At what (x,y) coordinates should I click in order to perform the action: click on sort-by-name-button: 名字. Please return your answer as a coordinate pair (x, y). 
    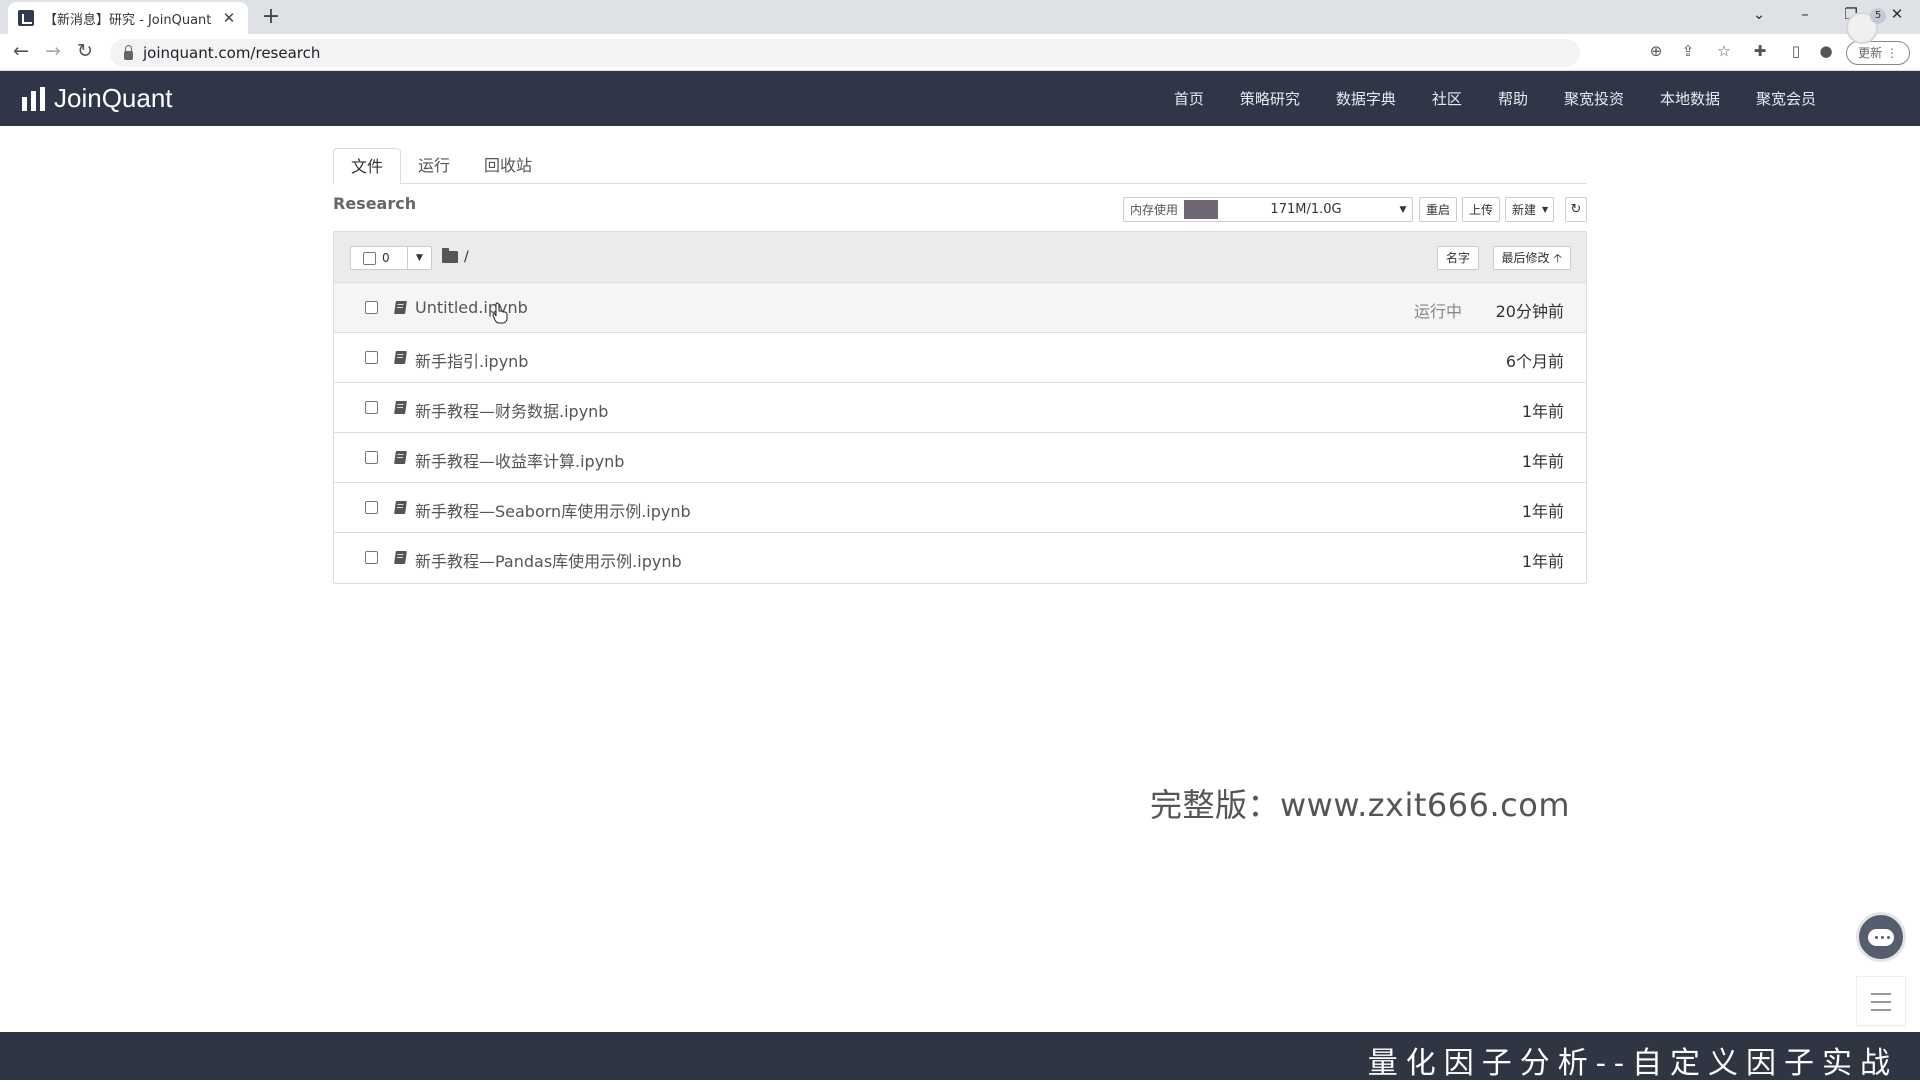
    Looking at the image, I should click on (1457, 258).